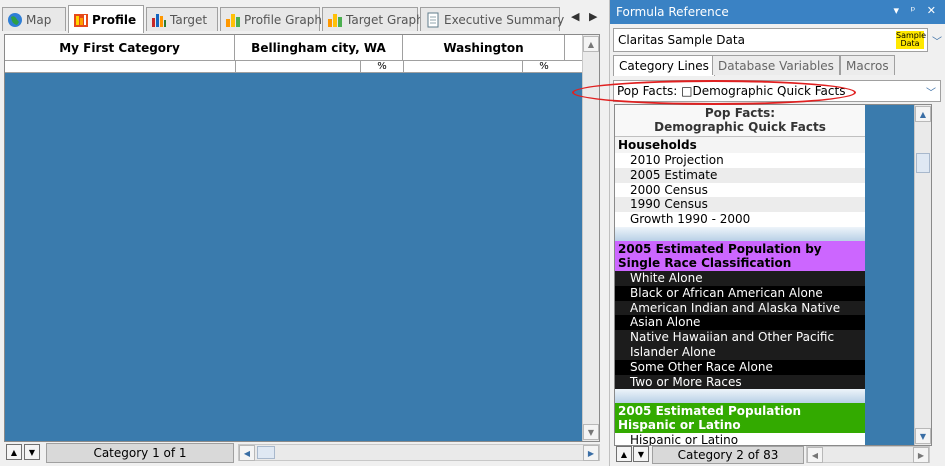  I want to click on data-source-selector: Claritas Sample Data Sample Data, so click(770, 40).